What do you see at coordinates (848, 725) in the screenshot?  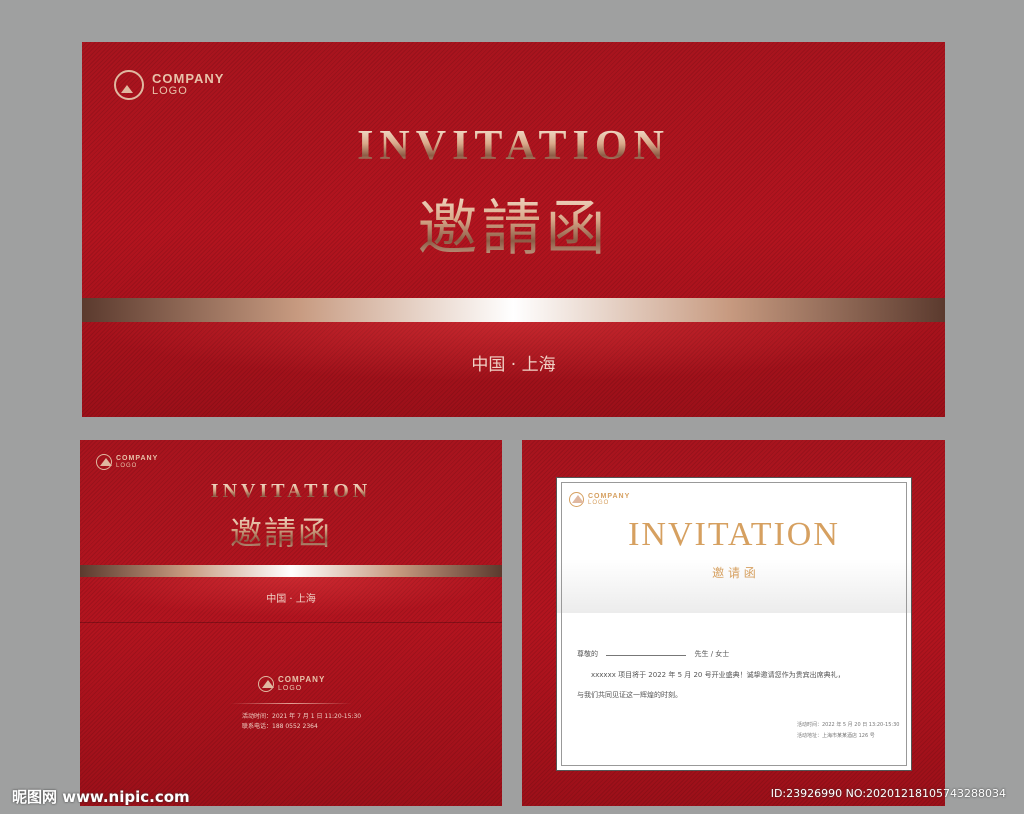 I see `event-time: 活动时间：2022 年 5 月 20 日 13:20-15:30` at bounding box center [848, 725].